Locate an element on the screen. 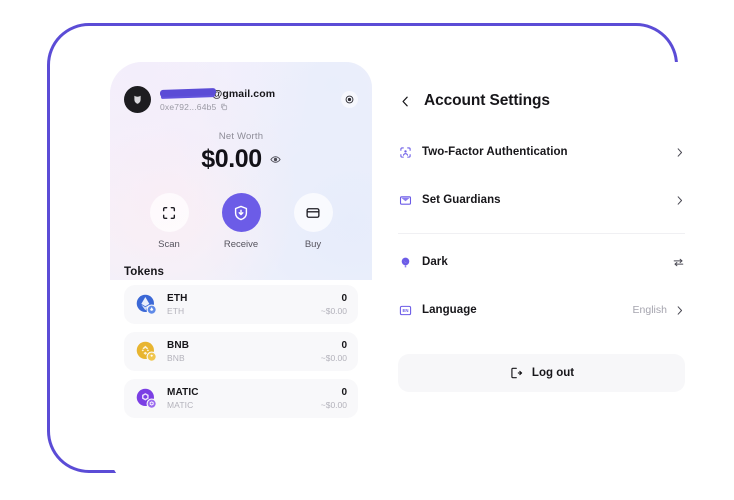 This screenshot has height=500, width=734. logout-button: Log out is located at coordinates (541, 373).